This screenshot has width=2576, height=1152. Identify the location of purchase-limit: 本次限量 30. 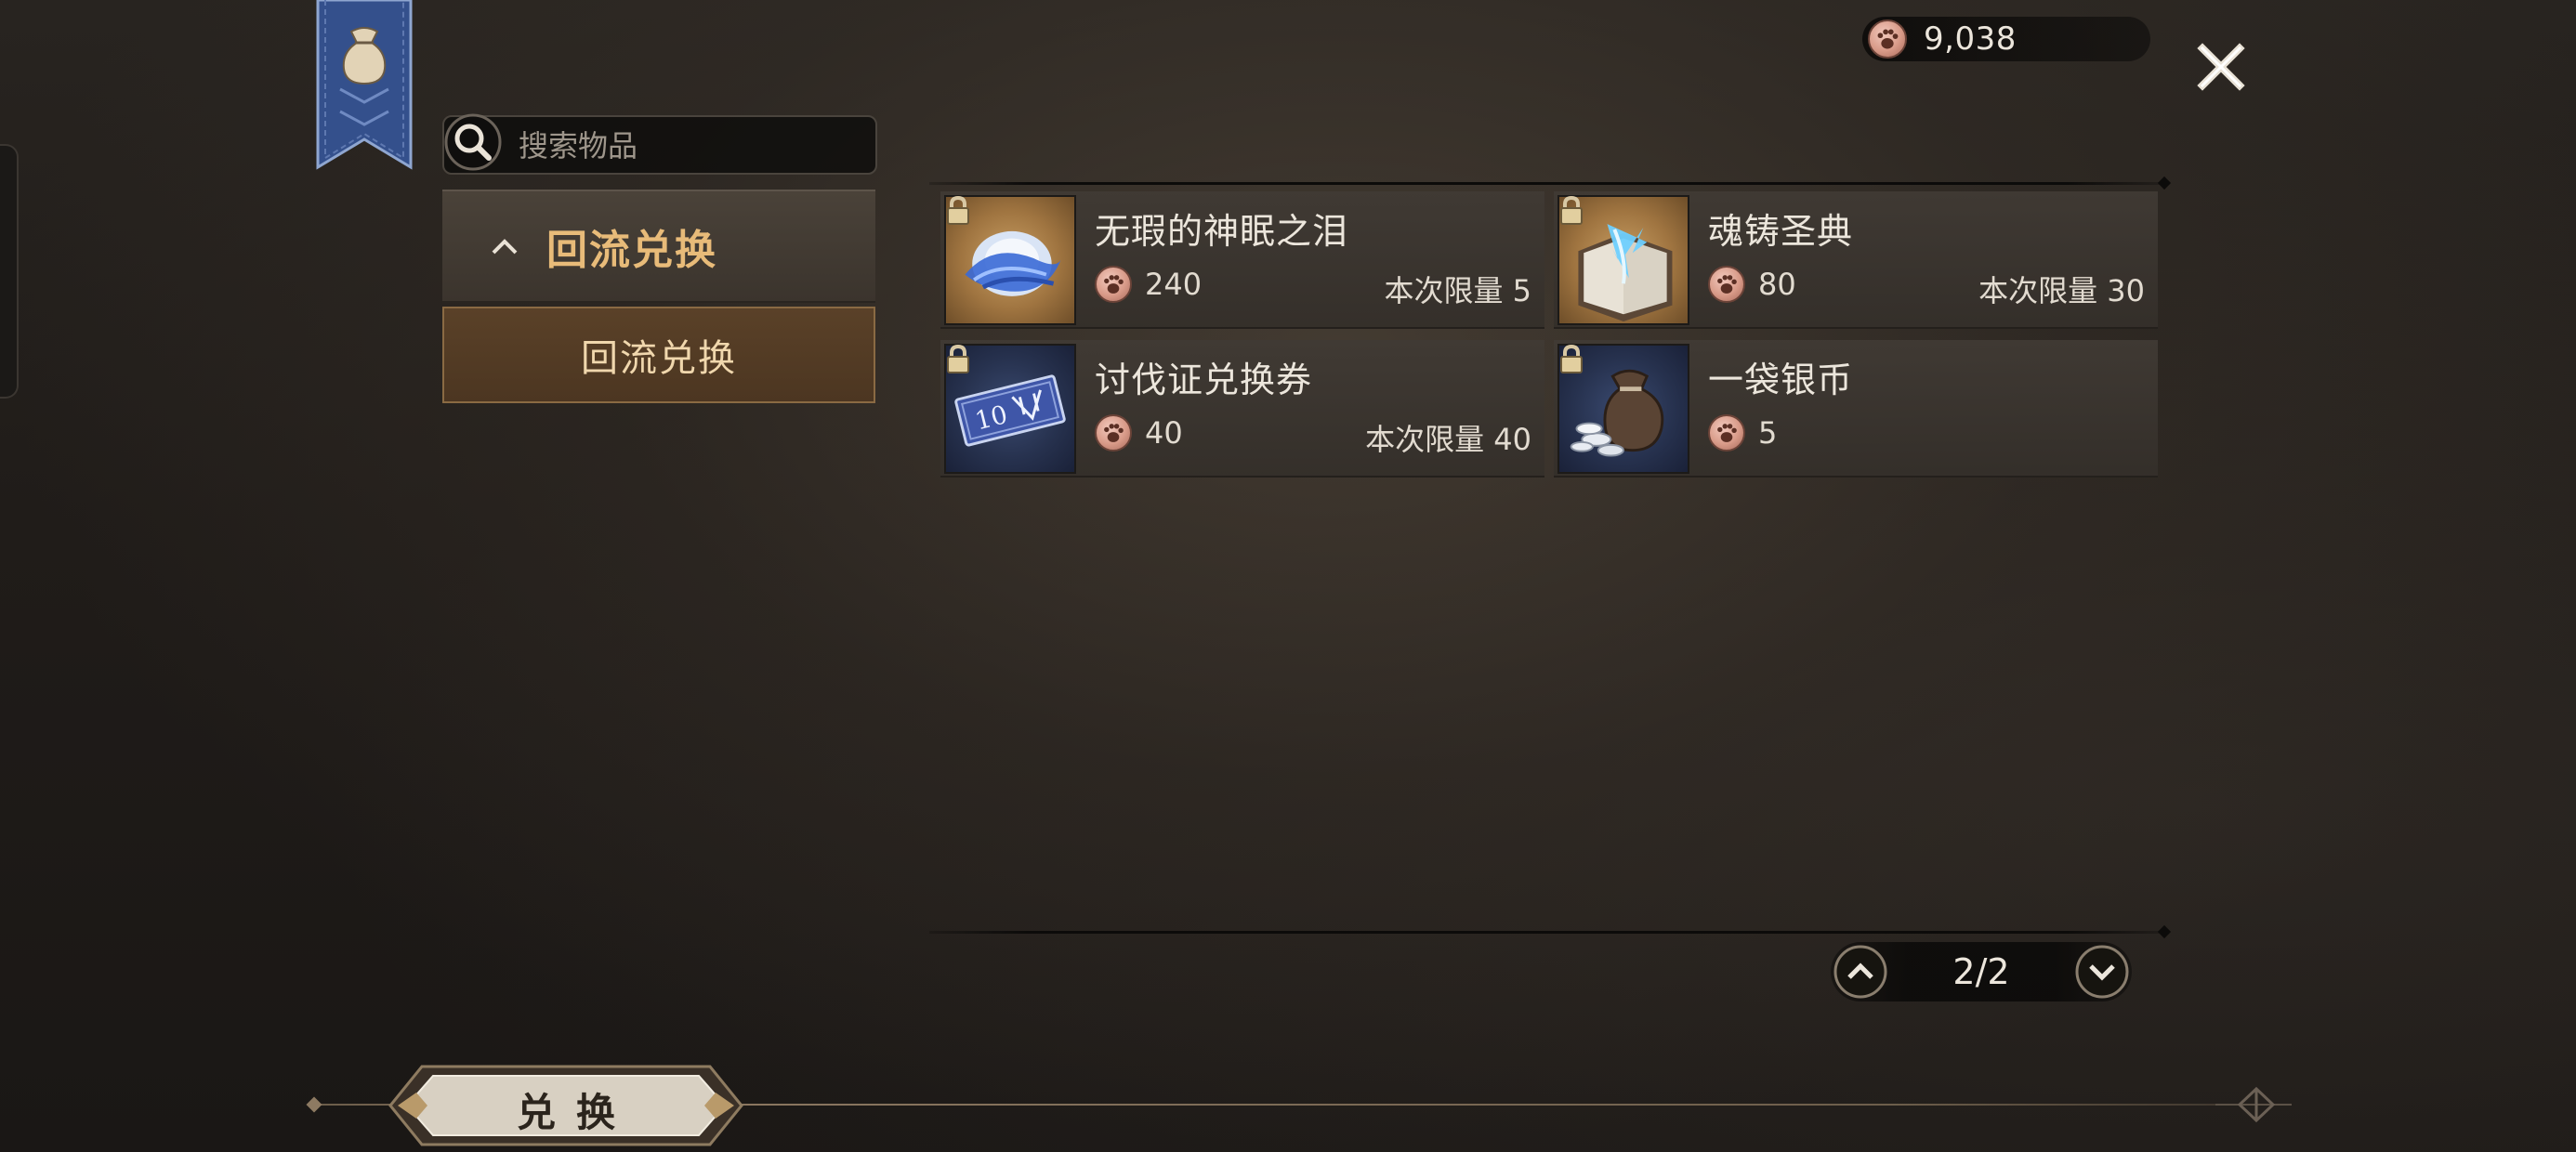
(2061, 290).